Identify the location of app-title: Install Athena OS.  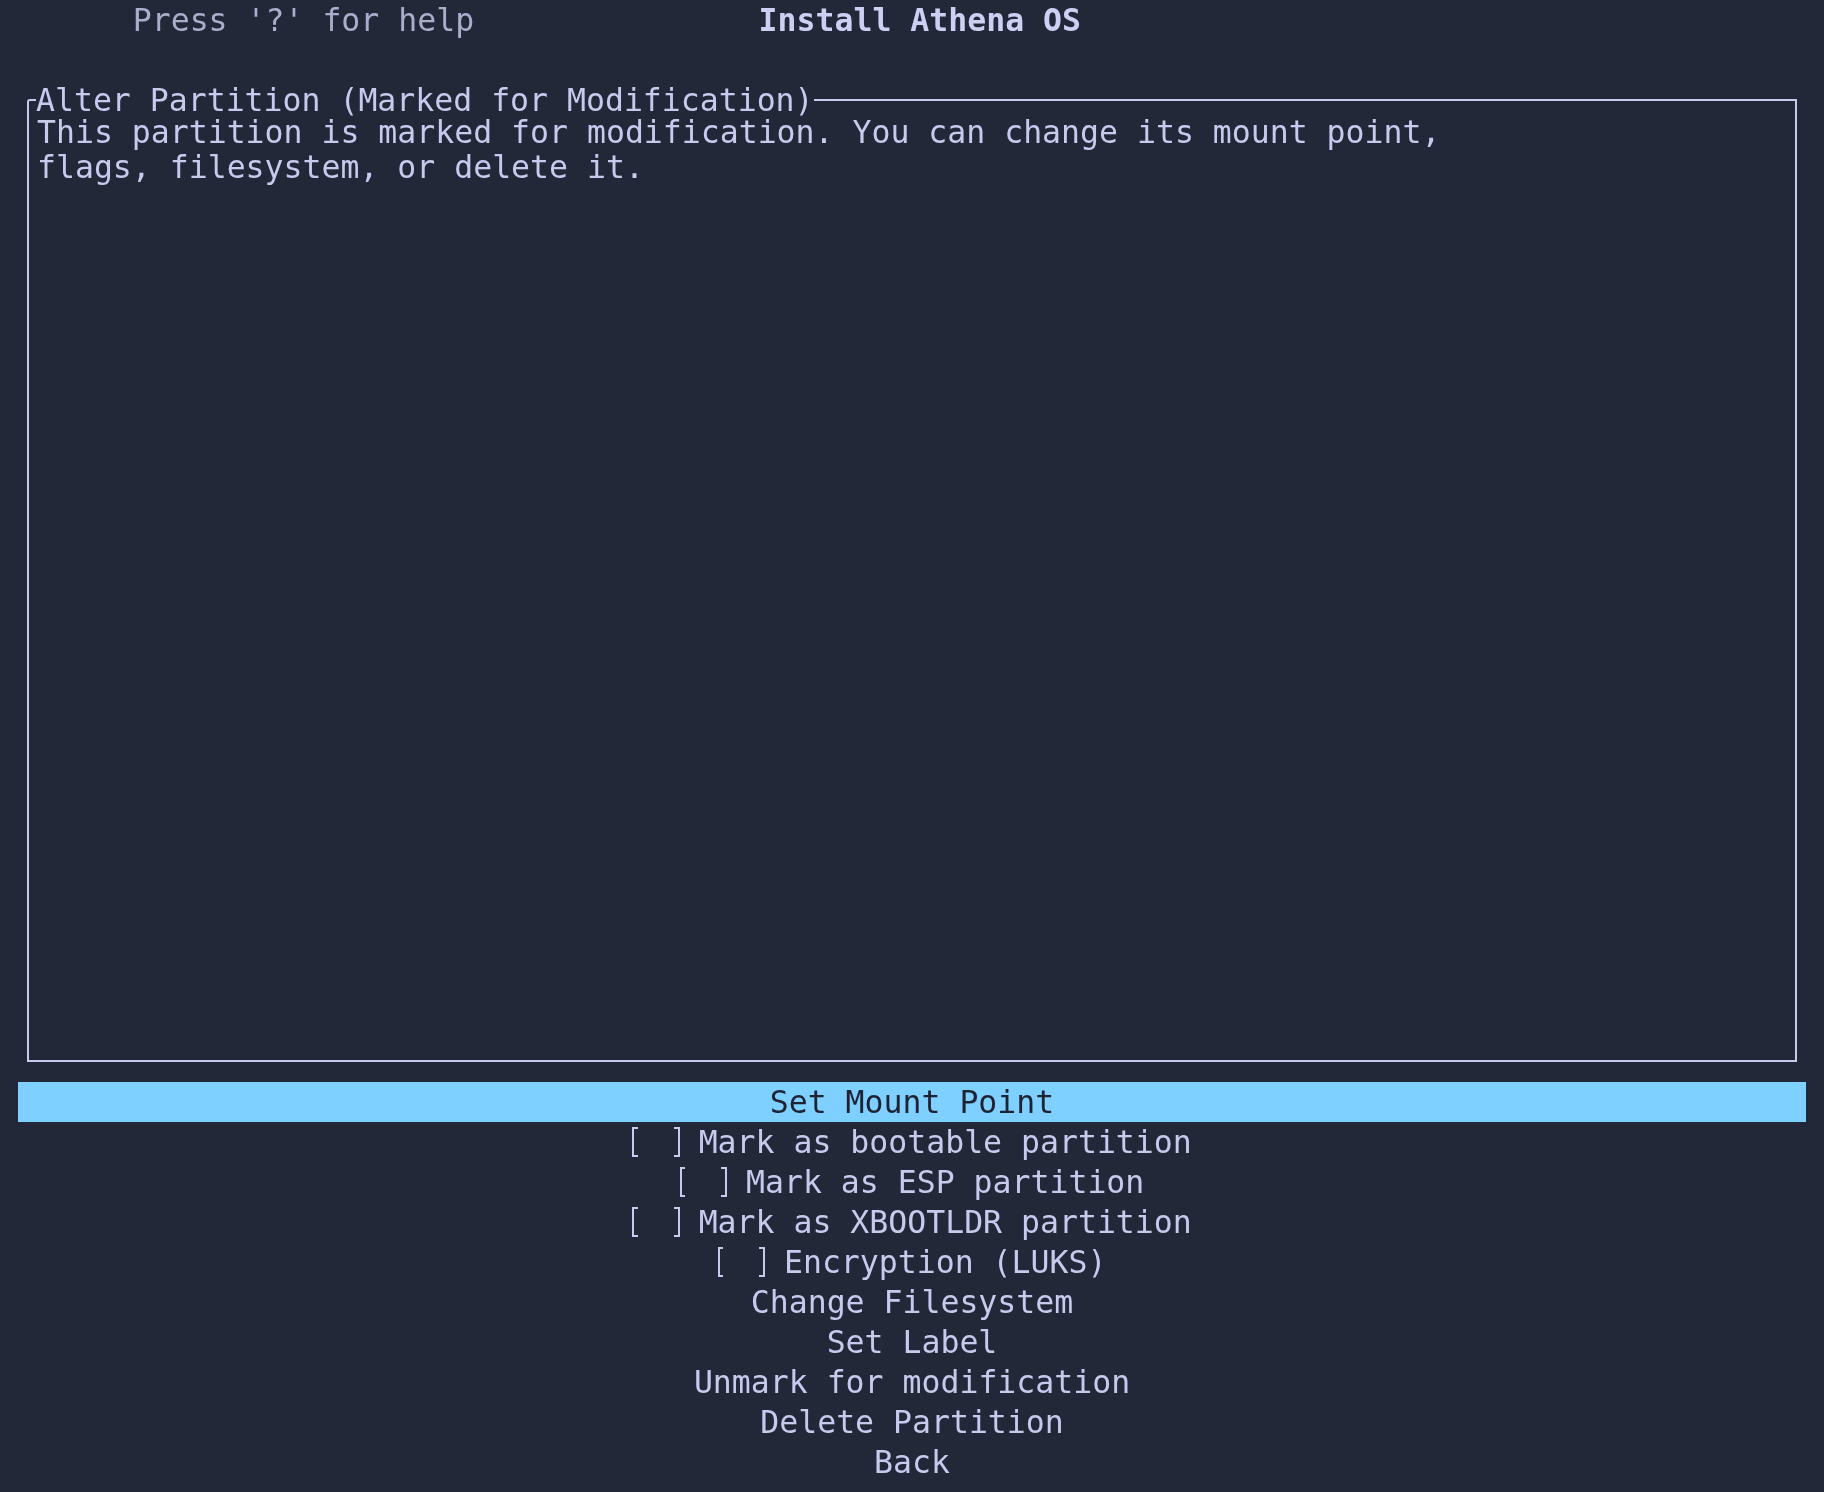
(919, 20).